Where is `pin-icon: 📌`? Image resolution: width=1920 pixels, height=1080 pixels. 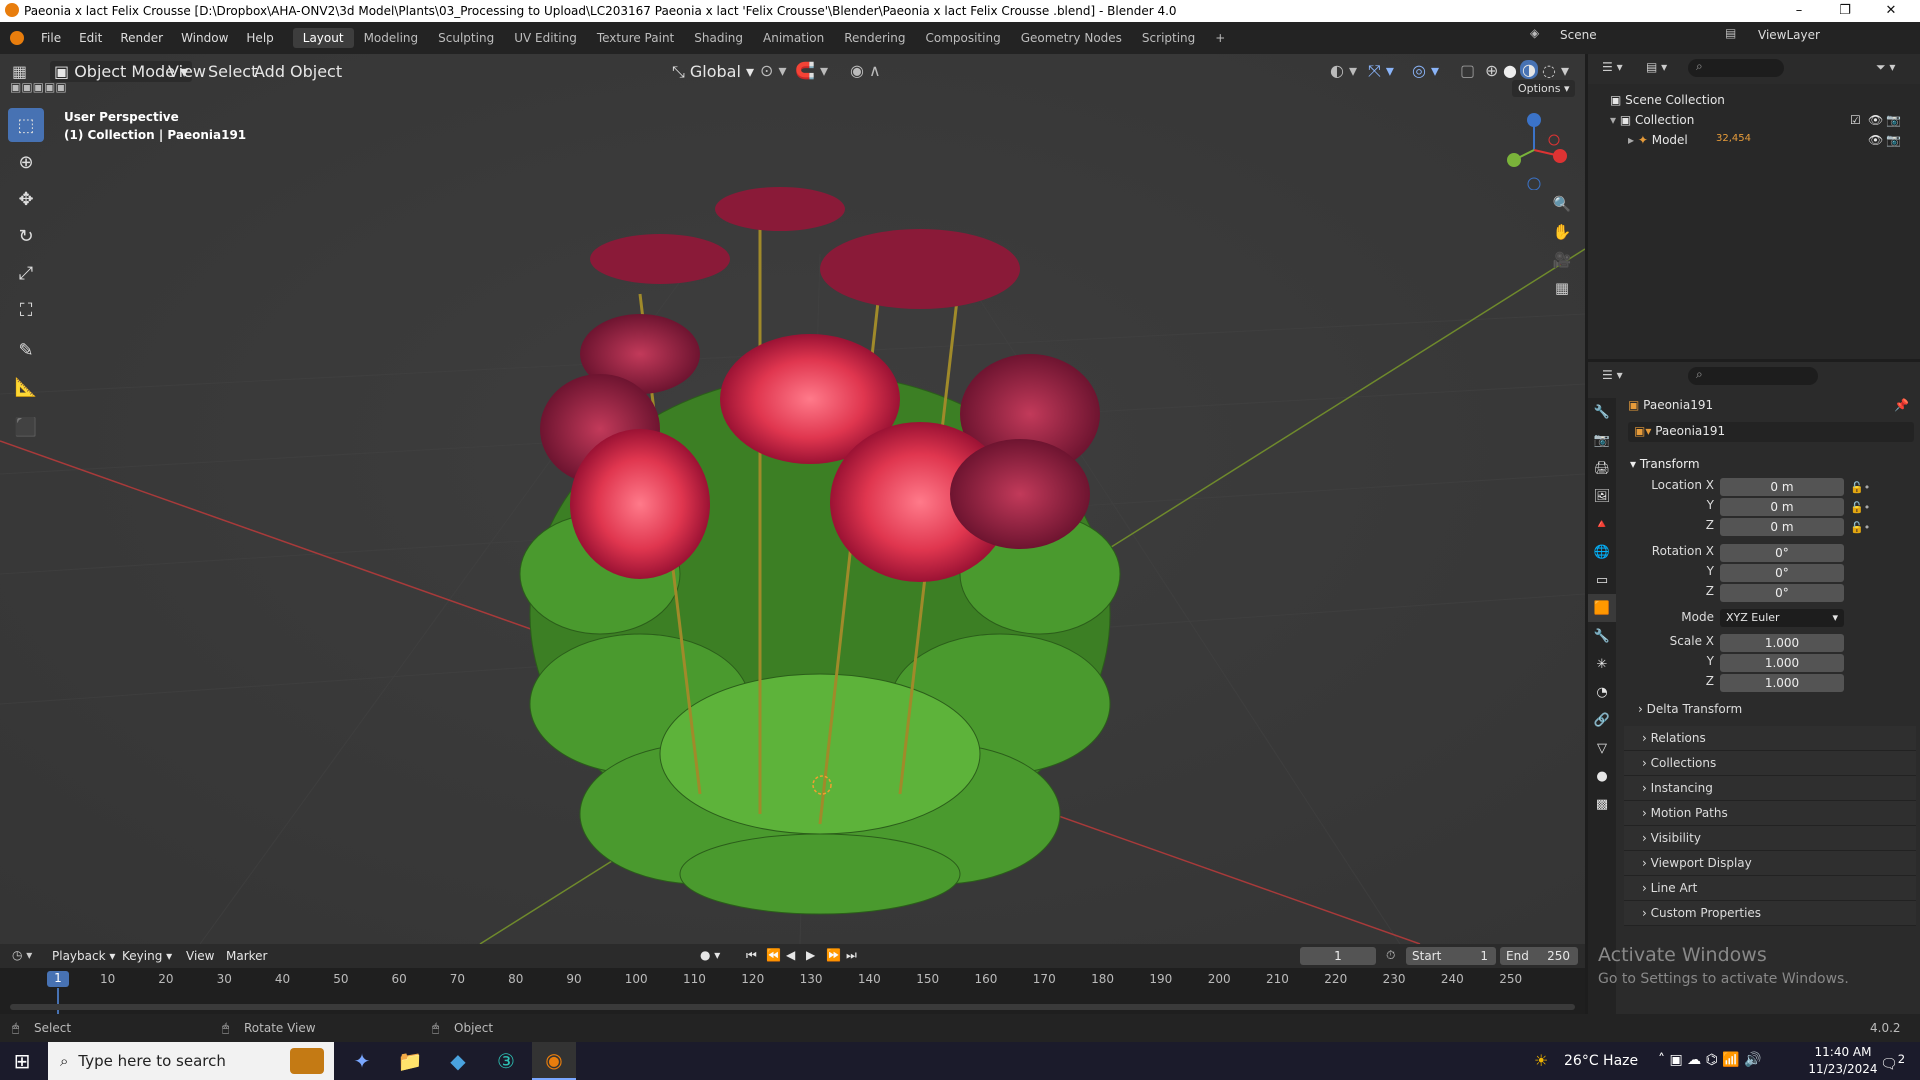 pin-icon: 📌 is located at coordinates (1901, 405).